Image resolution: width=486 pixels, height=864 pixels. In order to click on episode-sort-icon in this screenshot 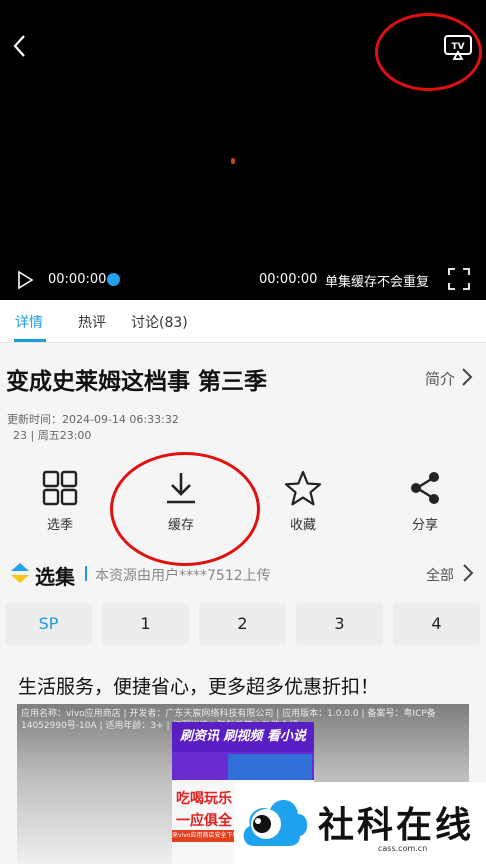, I will do `click(20, 573)`.